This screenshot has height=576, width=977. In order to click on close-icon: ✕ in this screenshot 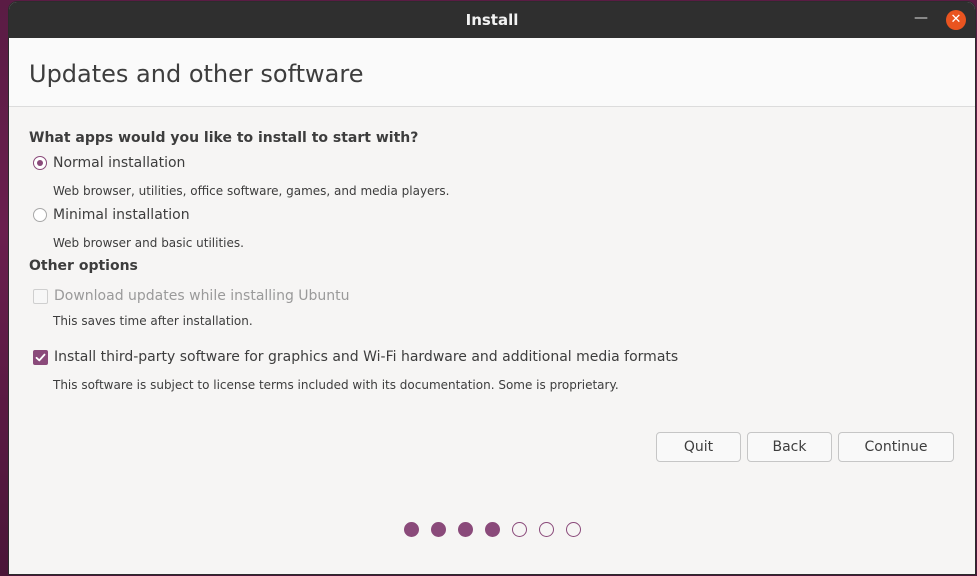, I will do `click(956, 20)`.